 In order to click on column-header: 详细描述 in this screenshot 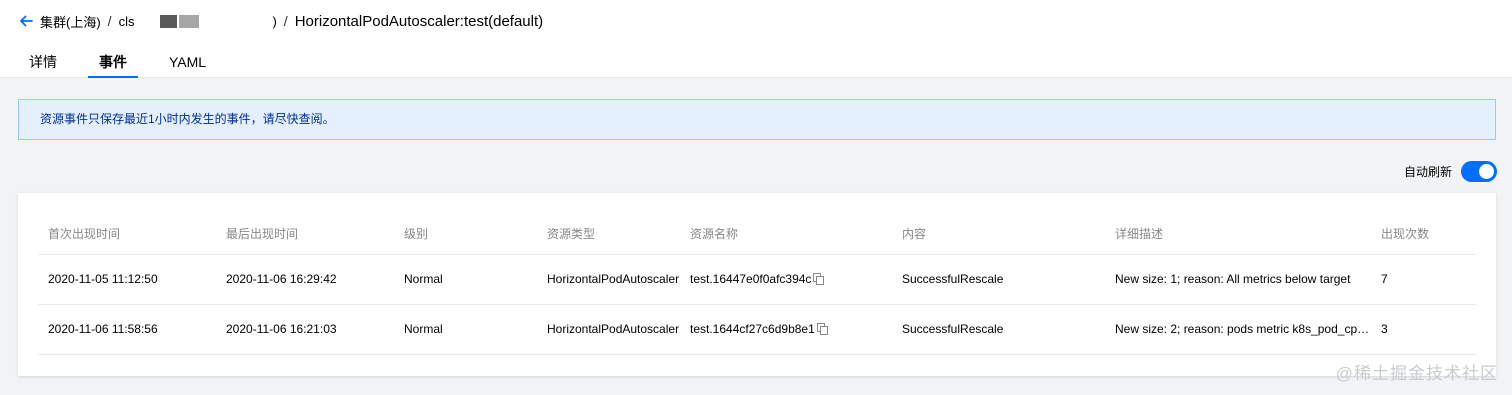, I will do `click(1238, 234)`.